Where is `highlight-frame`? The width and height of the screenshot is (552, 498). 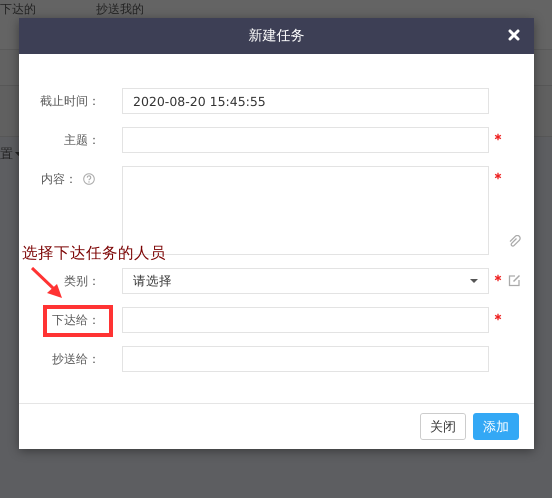 highlight-frame is located at coordinates (78, 321).